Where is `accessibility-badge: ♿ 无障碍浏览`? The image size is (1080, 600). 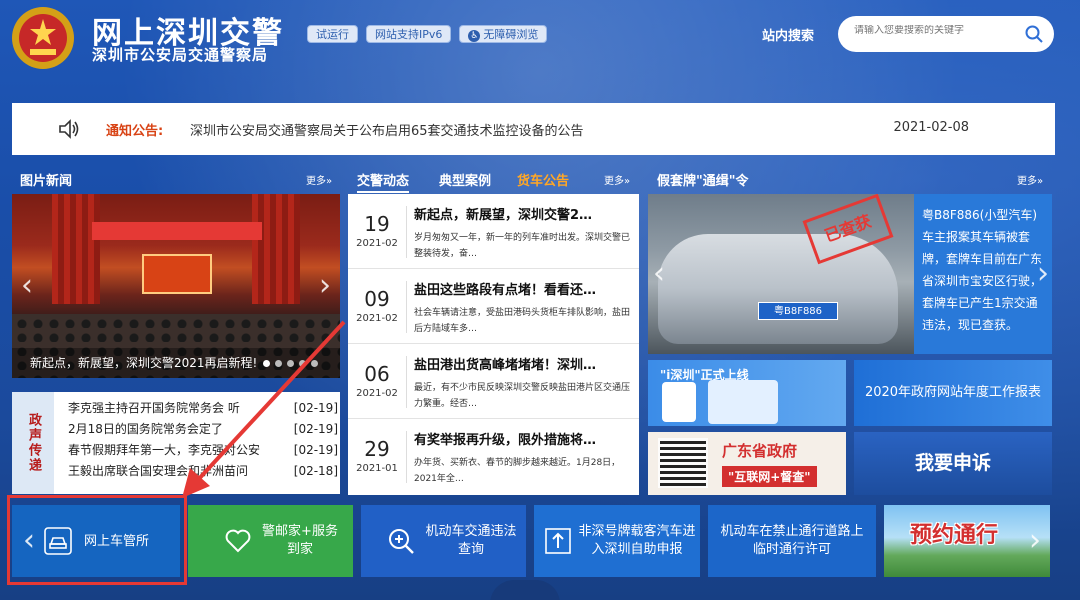 accessibility-badge: ♿ 无障碍浏览 is located at coordinates (503, 34).